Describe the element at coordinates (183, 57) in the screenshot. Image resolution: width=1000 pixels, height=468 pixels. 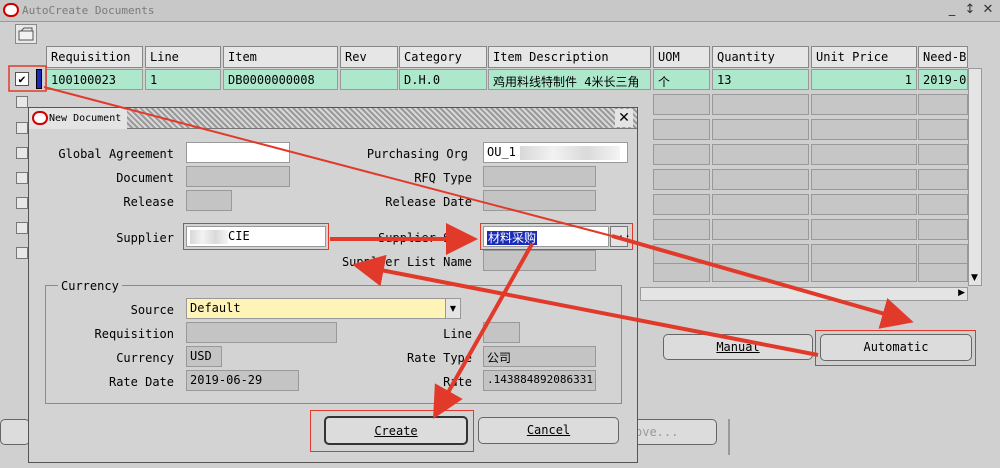
I see `col-header-line: Line` at that location.